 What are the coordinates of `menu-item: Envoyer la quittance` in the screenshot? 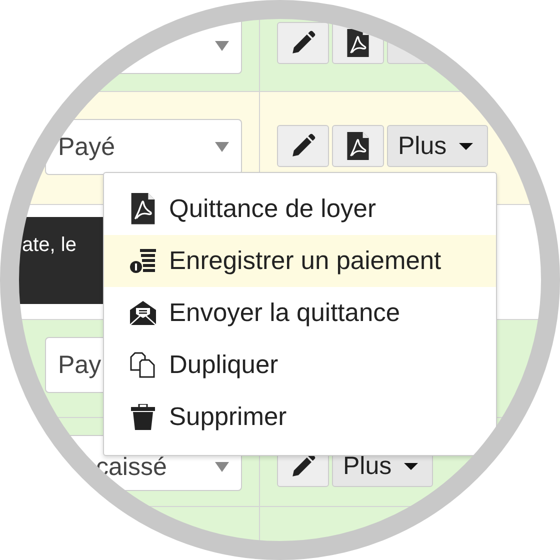 It's located at (300, 313).